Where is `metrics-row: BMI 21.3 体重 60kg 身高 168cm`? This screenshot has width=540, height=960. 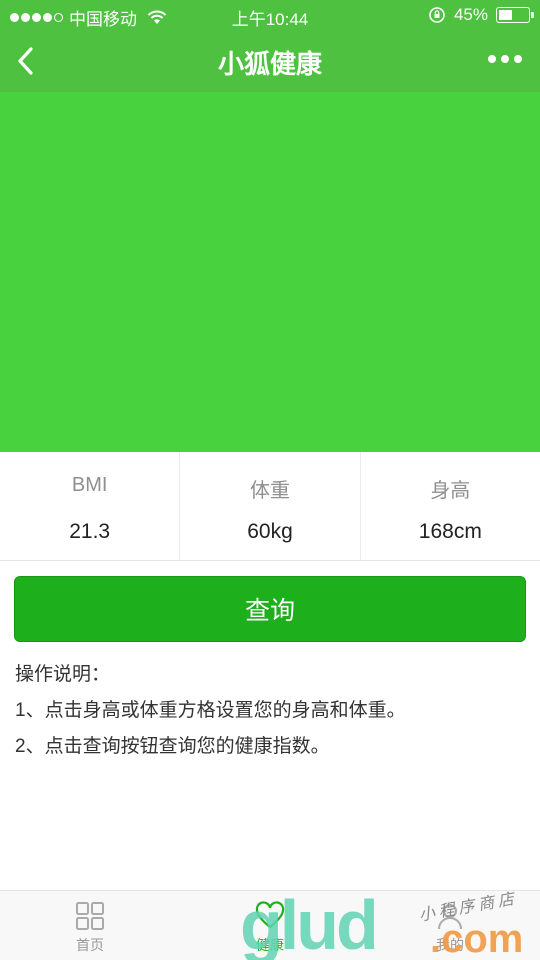
metrics-row: BMI 21.3 体重 60kg 身高 168cm is located at coordinates (270, 506).